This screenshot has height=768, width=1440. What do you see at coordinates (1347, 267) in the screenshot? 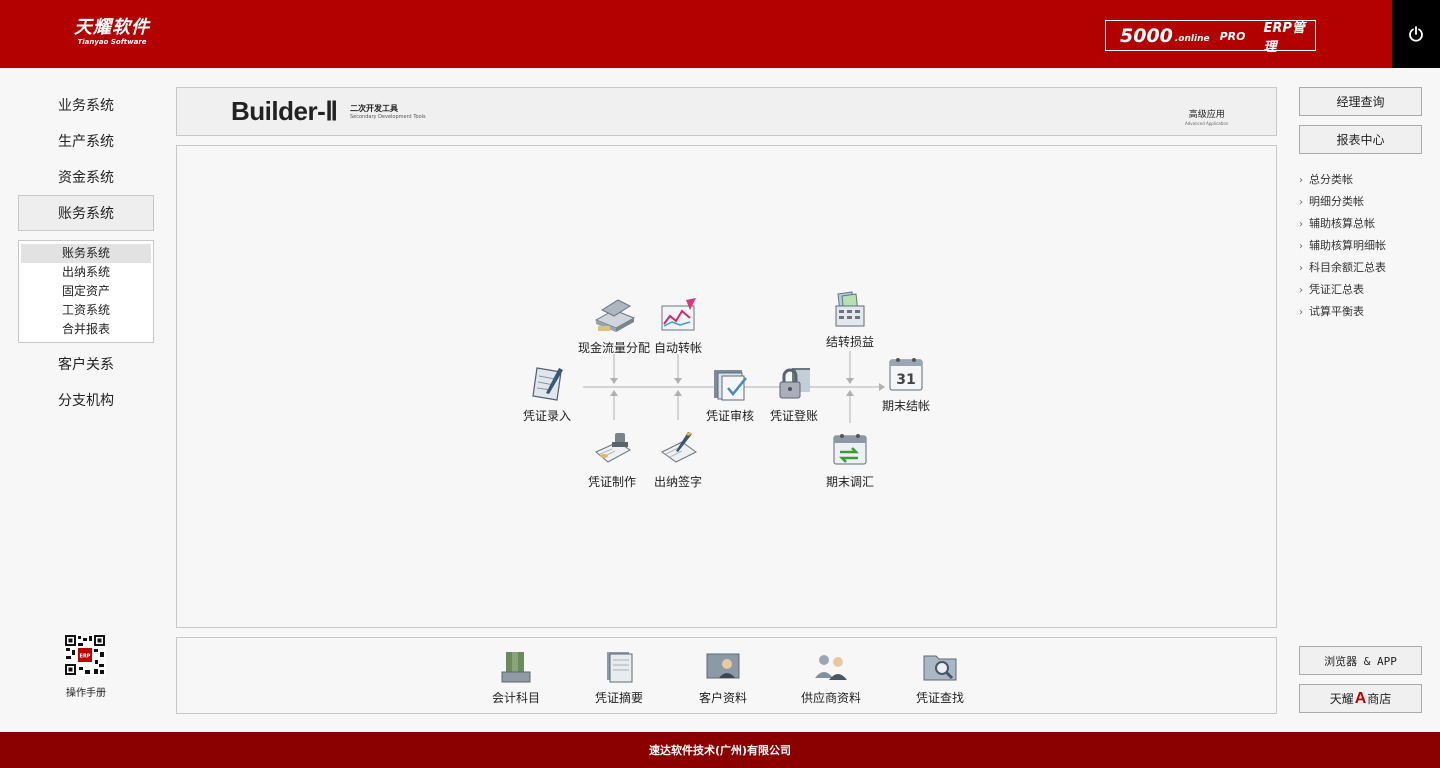
I see `report-label: 科目余额汇总表` at bounding box center [1347, 267].